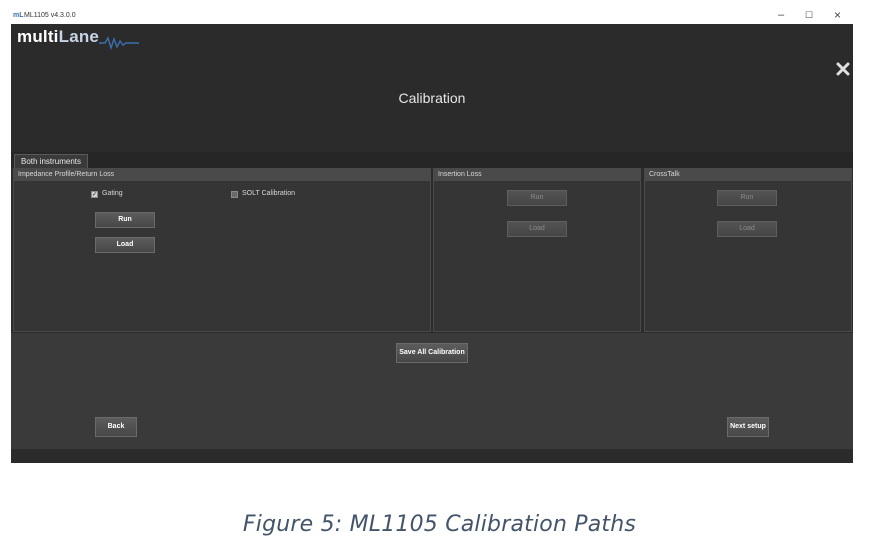 Image resolution: width=879 pixels, height=541 pixels. Describe the element at coordinates (125, 245) in the screenshot. I see `impedance-load-button: Load` at that location.